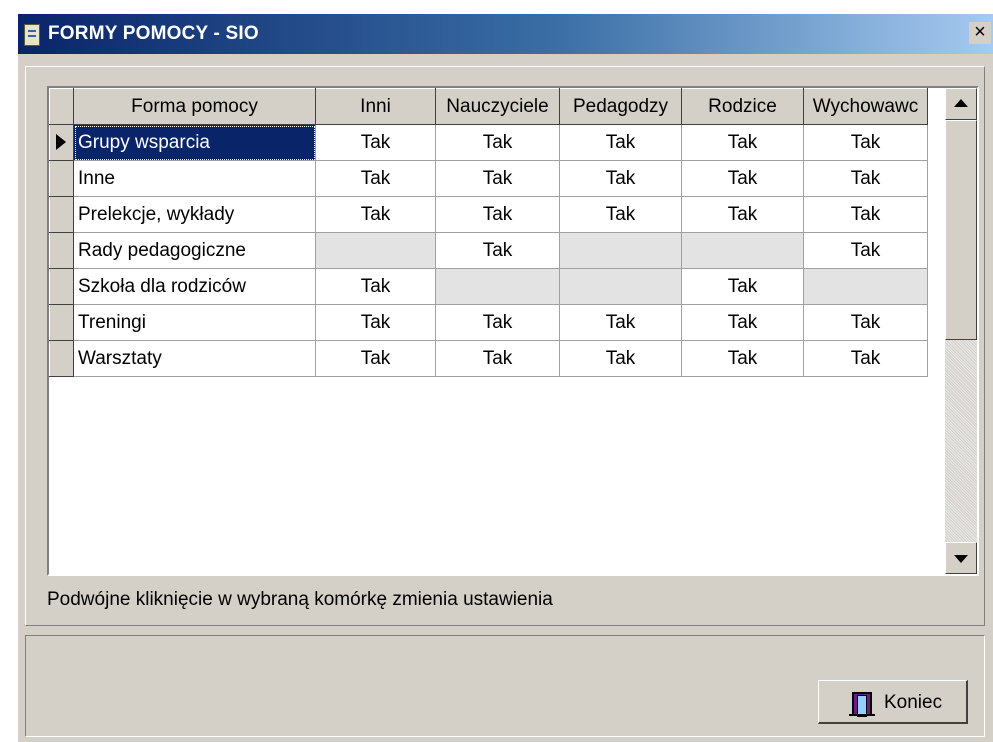 The width and height of the screenshot is (993, 742). I want to click on scrollbar-thumb, so click(961, 230).